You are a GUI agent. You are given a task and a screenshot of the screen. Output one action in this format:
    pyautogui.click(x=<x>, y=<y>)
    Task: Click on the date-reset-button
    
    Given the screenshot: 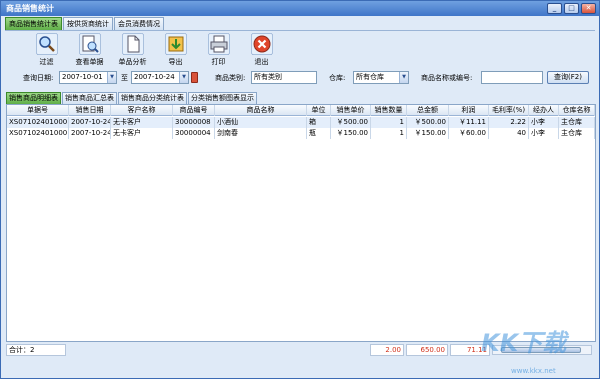 What is the action you would take?
    pyautogui.click(x=194, y=77)
    